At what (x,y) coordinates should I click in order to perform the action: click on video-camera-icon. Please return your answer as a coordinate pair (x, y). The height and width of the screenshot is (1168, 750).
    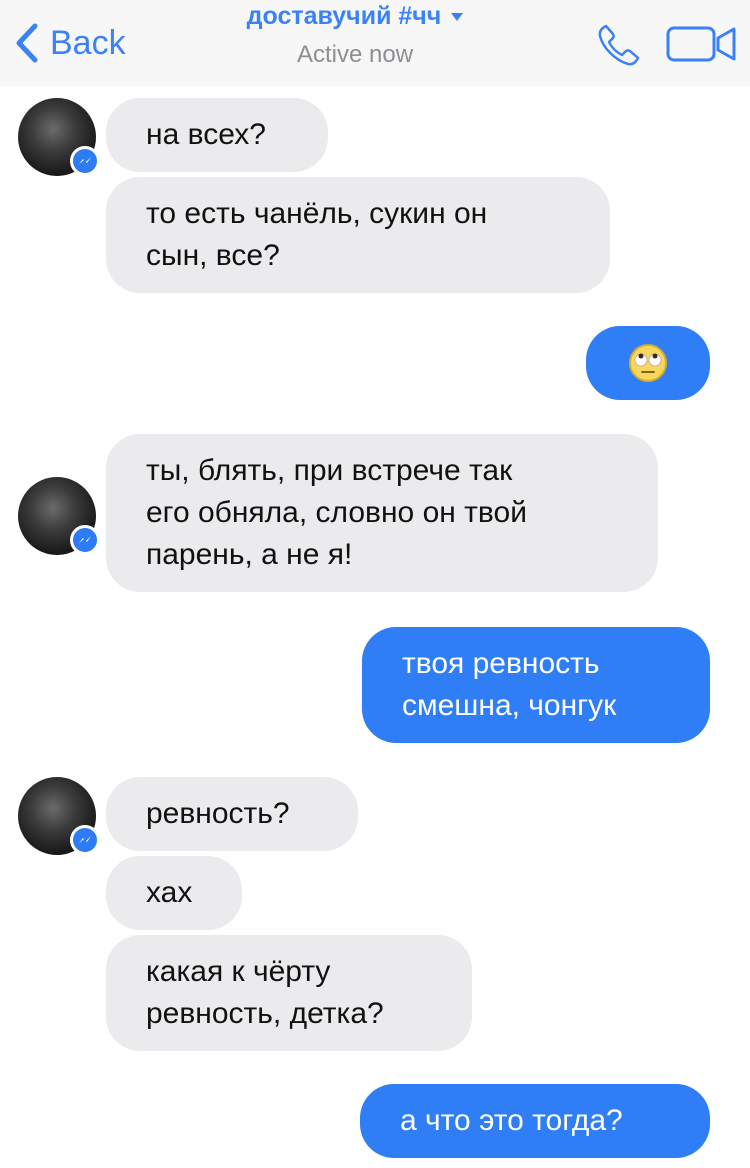
    Looking at the image, I should click on (701, 44).